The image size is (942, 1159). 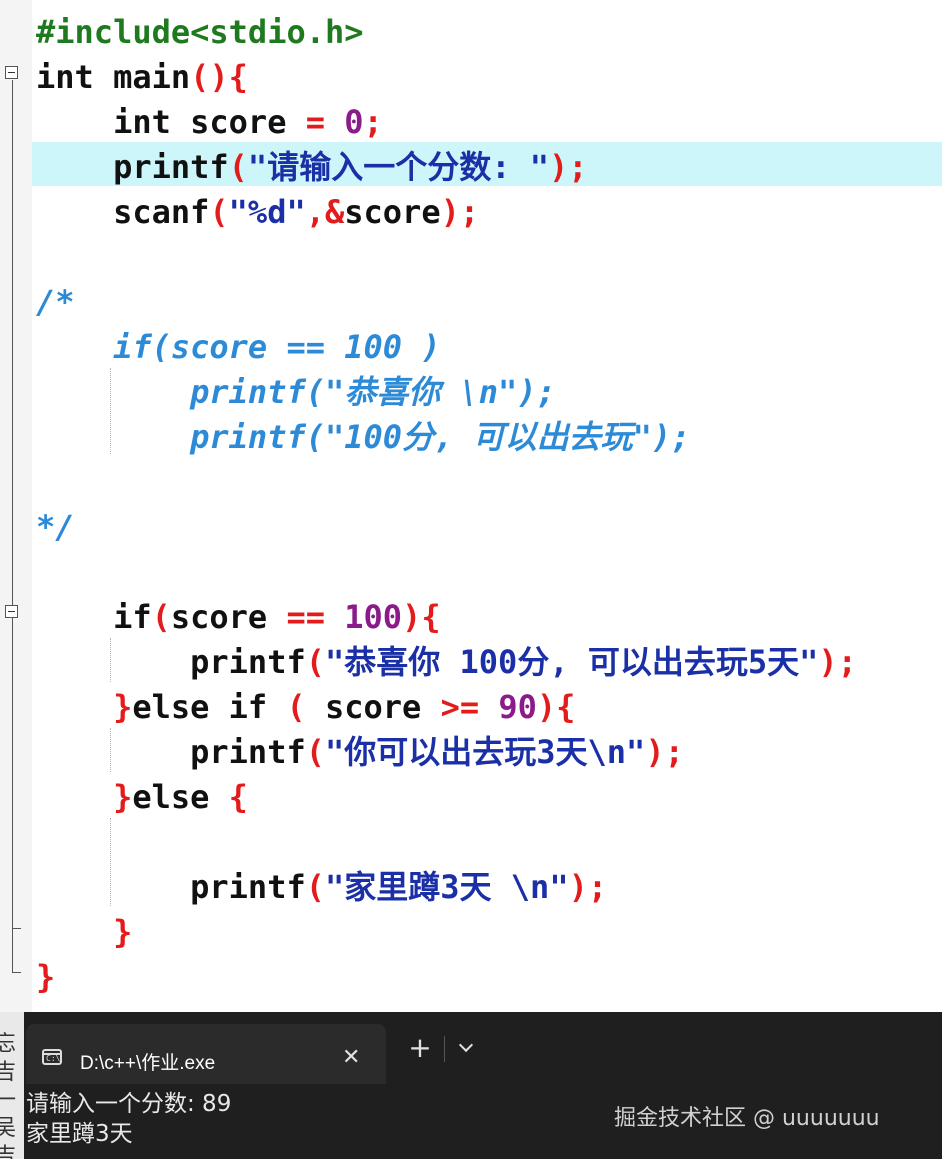 What do you see at coordinates (11, 72) in the screenshot?
I see `fold-toggle-main` at bounding box center [11, 72].